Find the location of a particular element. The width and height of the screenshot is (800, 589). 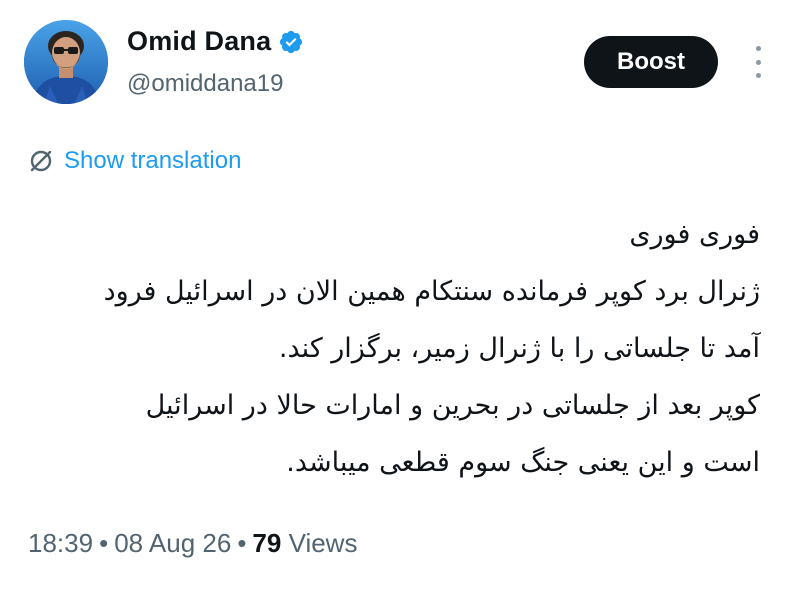

show-translation-link: Show translation is located at coordinates (134, 161).